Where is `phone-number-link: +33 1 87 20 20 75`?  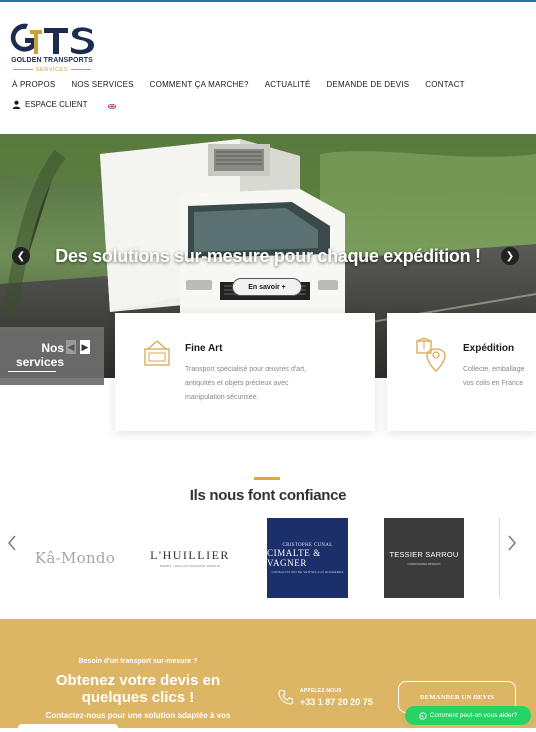 phone-number-link: +33 1 87 20 20 75 is located at coordinates (336, 702).